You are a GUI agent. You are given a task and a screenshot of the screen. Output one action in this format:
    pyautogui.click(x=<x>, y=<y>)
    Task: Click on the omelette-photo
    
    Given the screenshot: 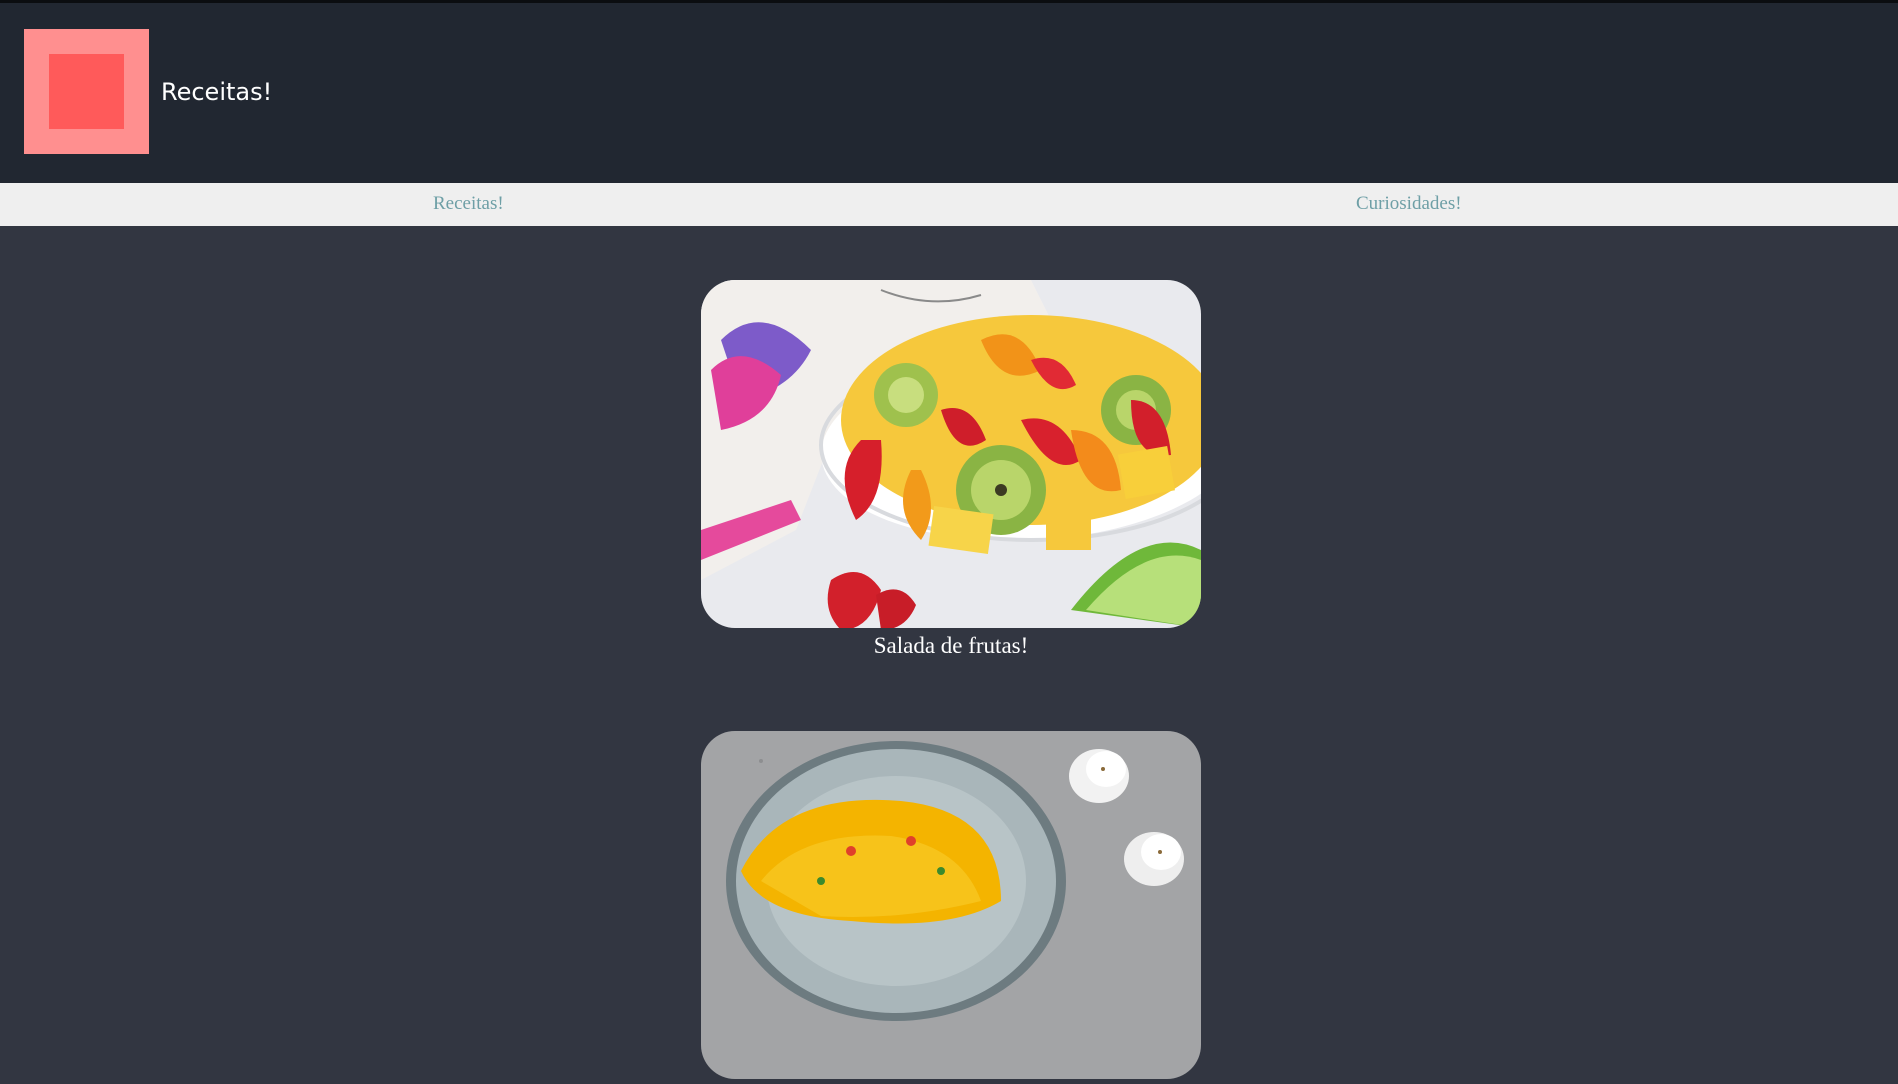 What is the action you would take?
    pyautogui.click(x=951, y=905)
    